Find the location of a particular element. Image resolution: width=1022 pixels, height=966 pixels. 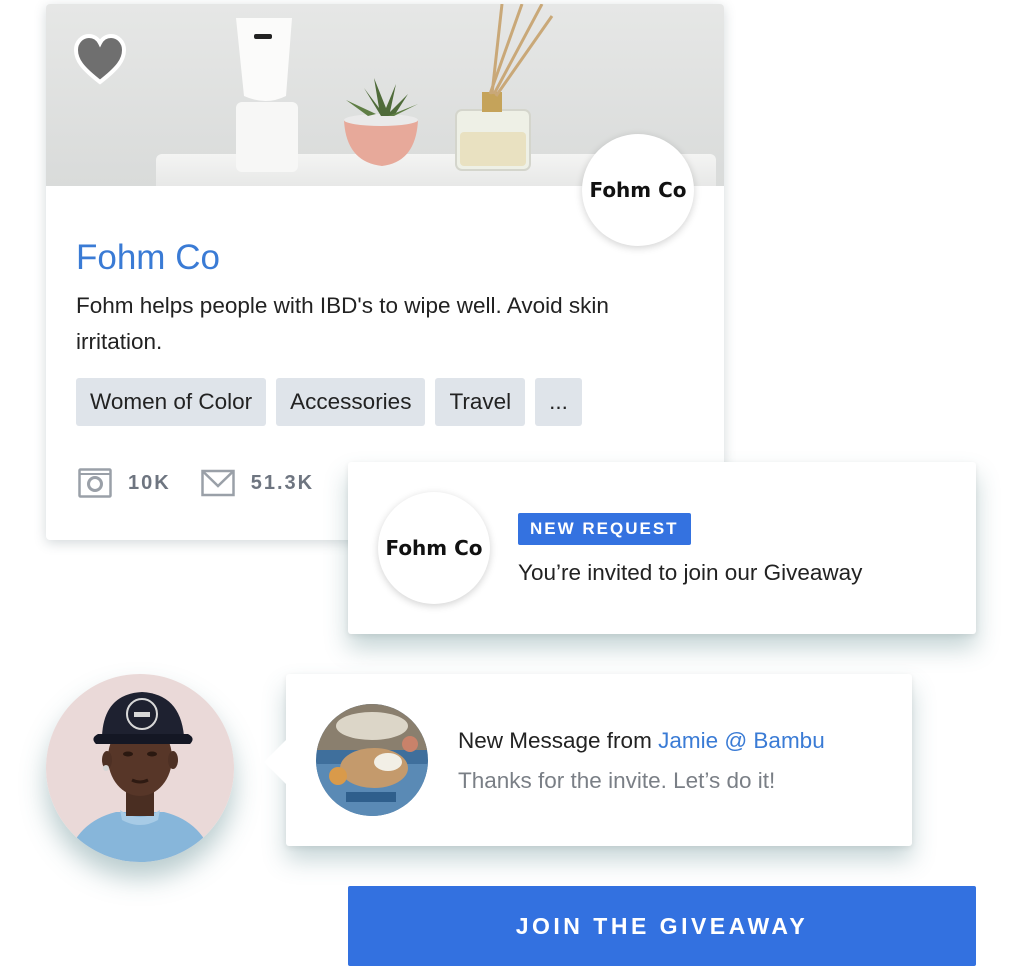

instagram-icon is located at coordinates (95, 483).